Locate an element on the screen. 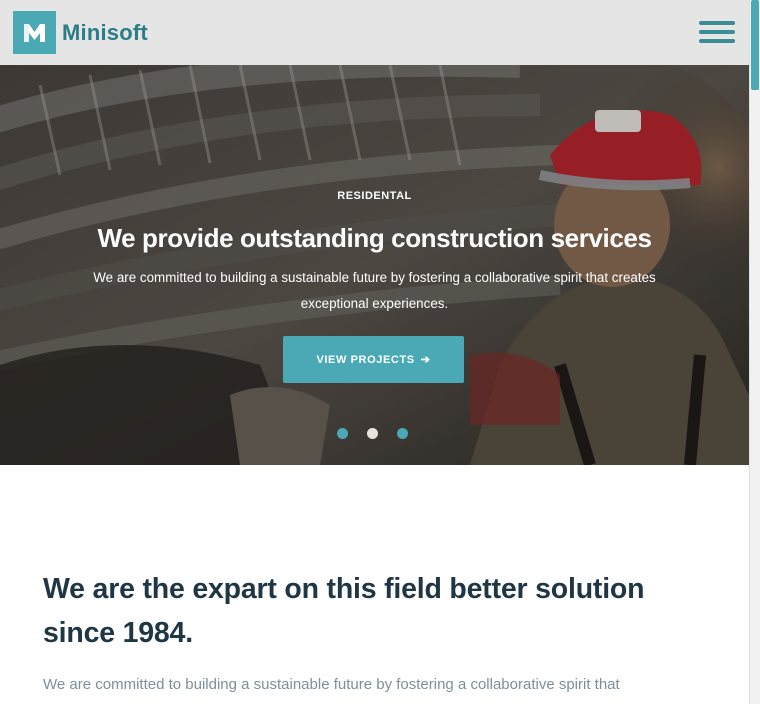 The image size is (760, 704). brand-name: Minisoft is located at coordinates (105, 32).